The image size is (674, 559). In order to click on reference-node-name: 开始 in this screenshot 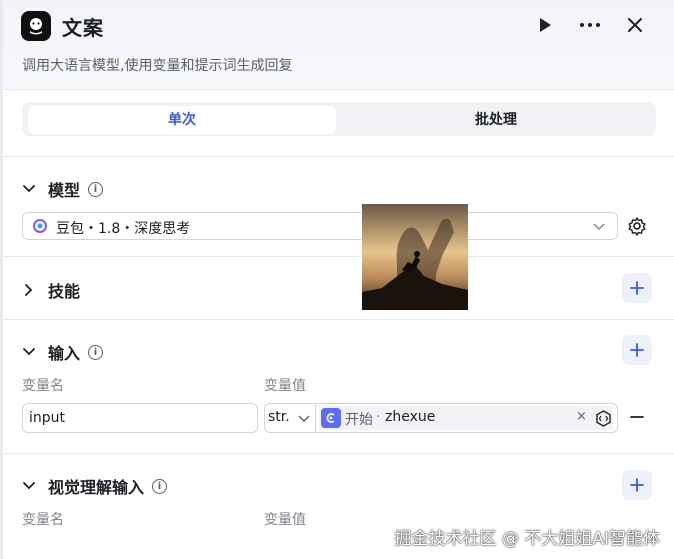, I will do `click(359, 420)`.